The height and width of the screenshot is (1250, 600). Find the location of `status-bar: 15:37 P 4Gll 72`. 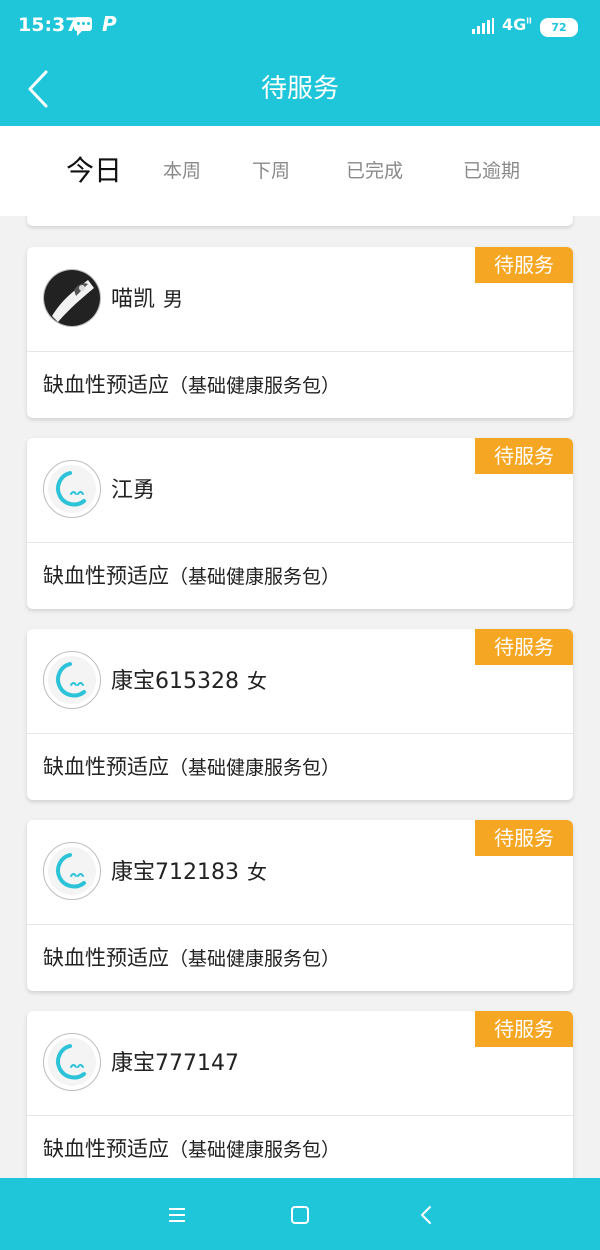

status-bar: 15:37 P 4Gll 72 is located at coordinates (300, 26).